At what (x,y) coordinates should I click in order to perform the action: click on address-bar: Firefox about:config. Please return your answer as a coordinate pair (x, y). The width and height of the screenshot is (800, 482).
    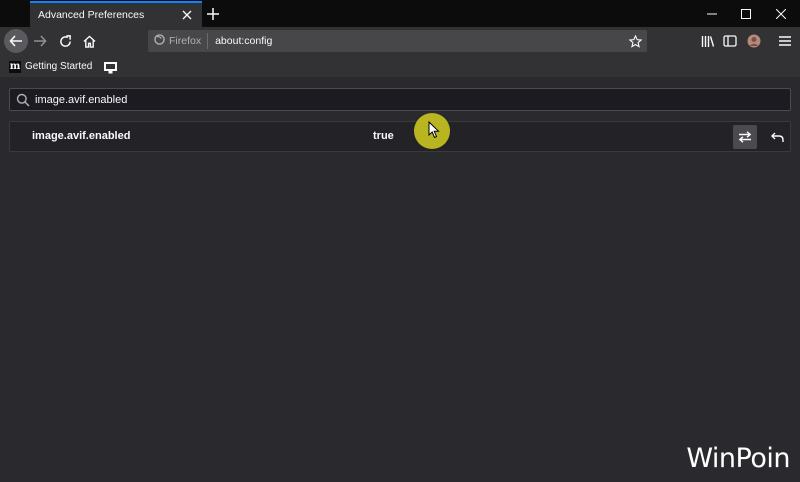
    Looking at the image, I should click on (397, 41).